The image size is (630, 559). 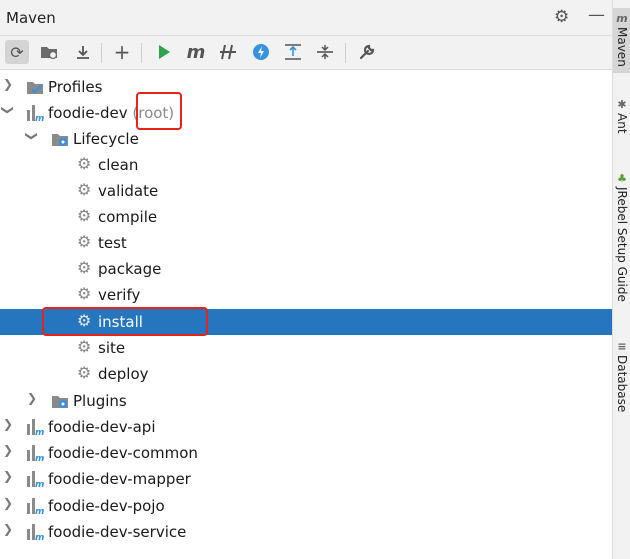 What do you see at coordinates (622, 346) in the screenshot?
I see `database-icon: ≡` at bounding box center [622, 346].